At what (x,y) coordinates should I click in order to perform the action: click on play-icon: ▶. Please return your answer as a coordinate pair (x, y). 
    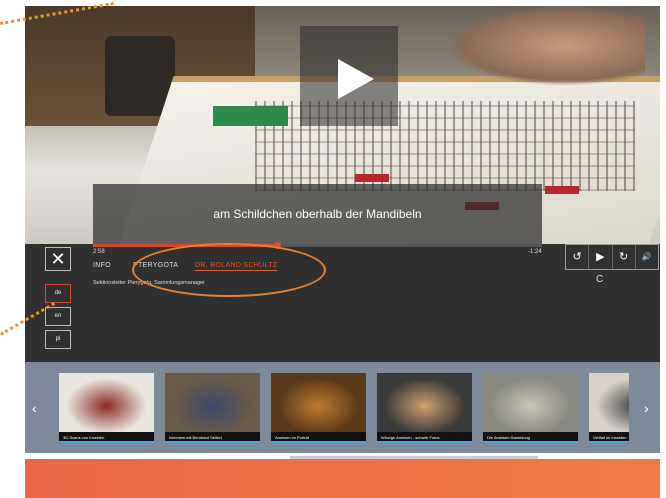
    Looking at the image, I should click on (601, 257).